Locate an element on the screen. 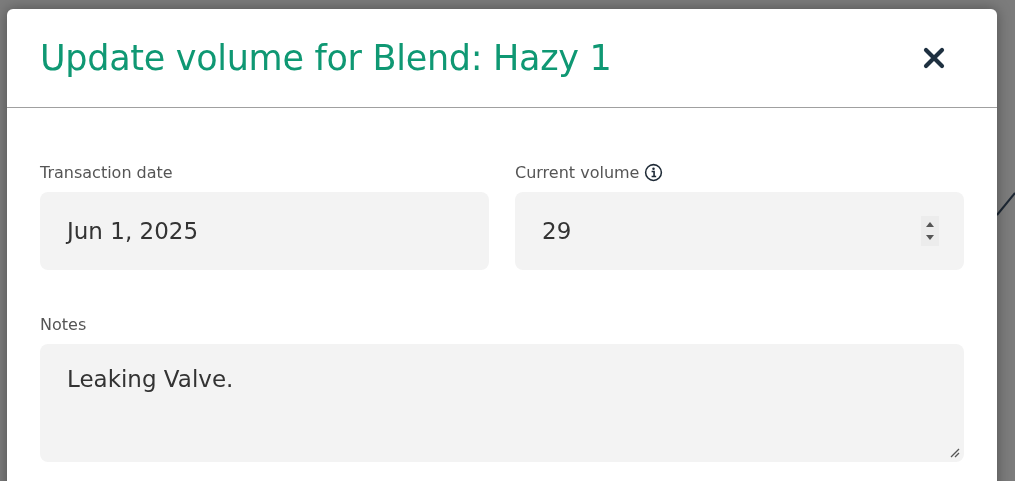 Image resolution: width=1015 pixels, height=481 pixels. field-label: Transaction date is located at coordinates (106, 172).